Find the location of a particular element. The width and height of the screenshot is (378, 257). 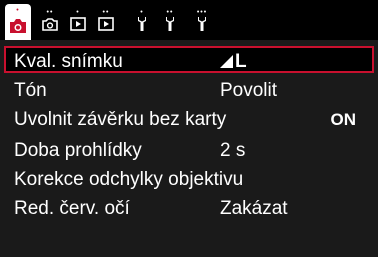

tab-setup-2: •• is located at coordinates (170, 20).